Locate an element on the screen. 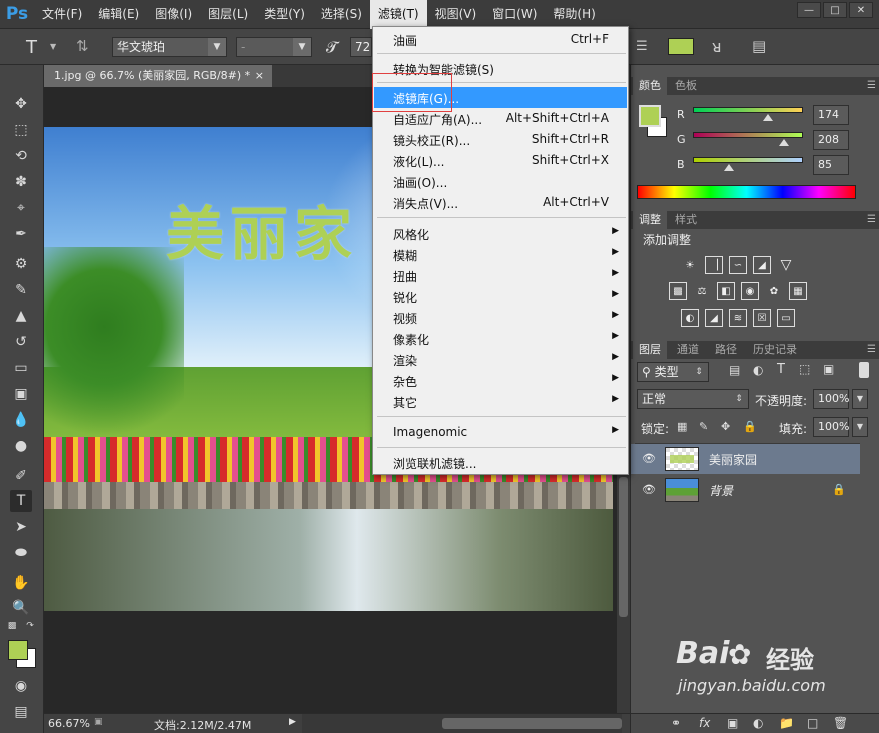 The width and height of the screenshot is (879, 733). filter-shape-icon: ⬚ is located at coordinates (804, 369).